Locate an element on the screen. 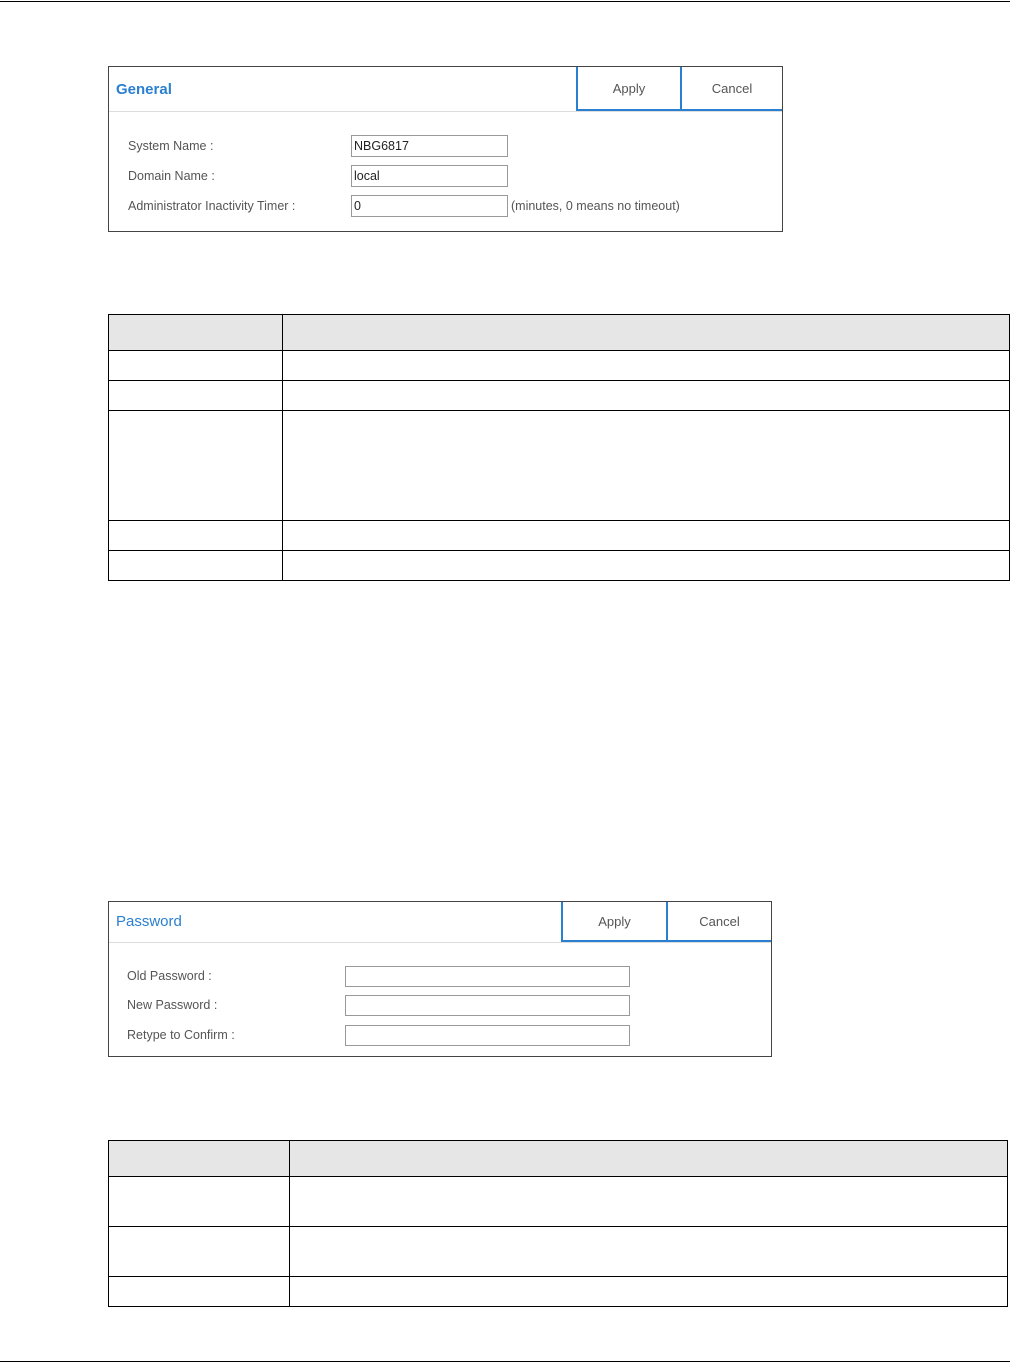 Image resolution: width=1010 pixels, height=1363 pixels. password-panel-header: Password Apply Cancel is located at coordinates (440, 922).